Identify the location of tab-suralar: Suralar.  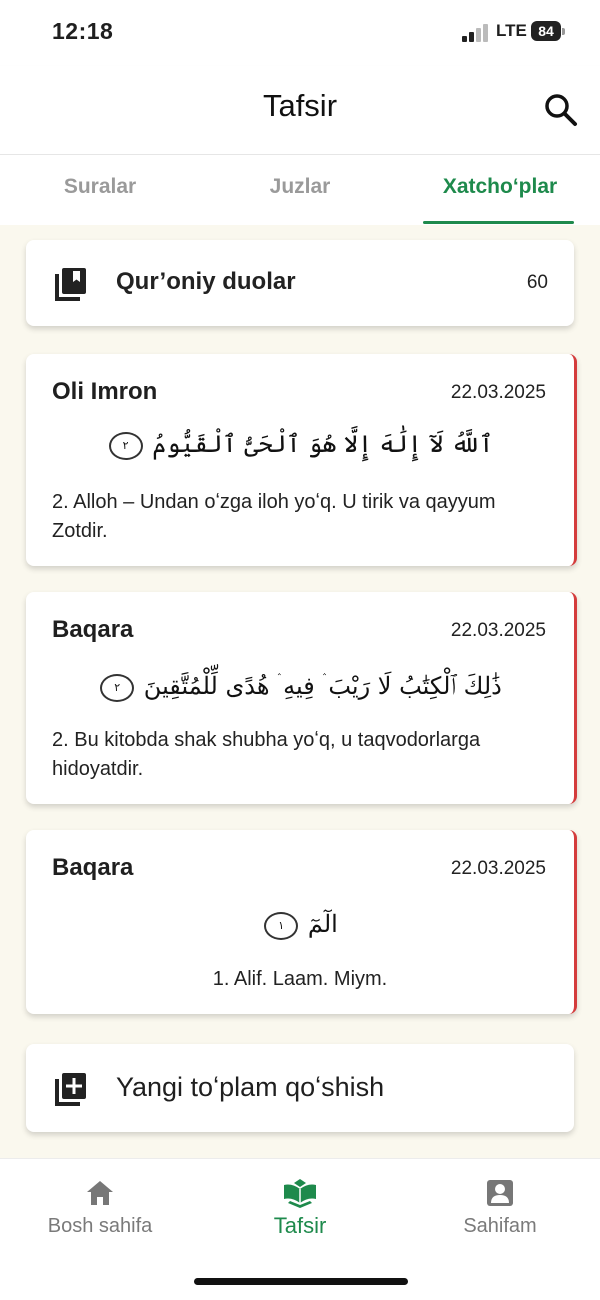
(100, 187).